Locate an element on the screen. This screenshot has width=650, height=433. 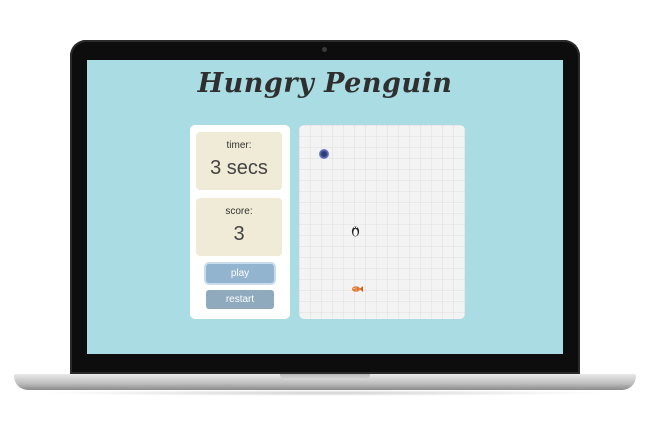
score-box: score: 3 is located at coordinates (239, 227).